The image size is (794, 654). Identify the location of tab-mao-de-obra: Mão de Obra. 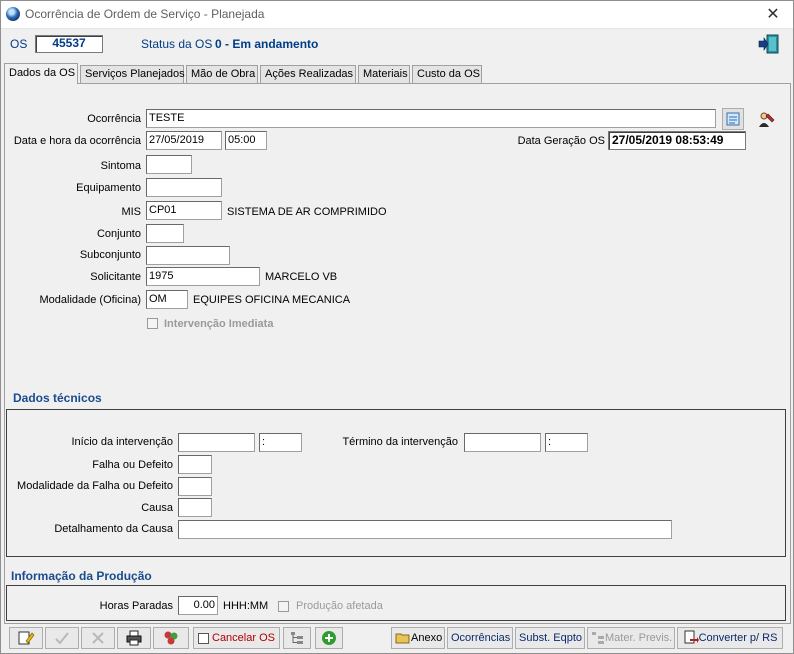
(222, 74).